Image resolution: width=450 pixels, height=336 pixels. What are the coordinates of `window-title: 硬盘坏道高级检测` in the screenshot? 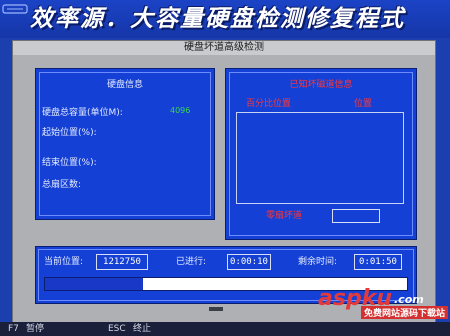 It's located at (224, 48).